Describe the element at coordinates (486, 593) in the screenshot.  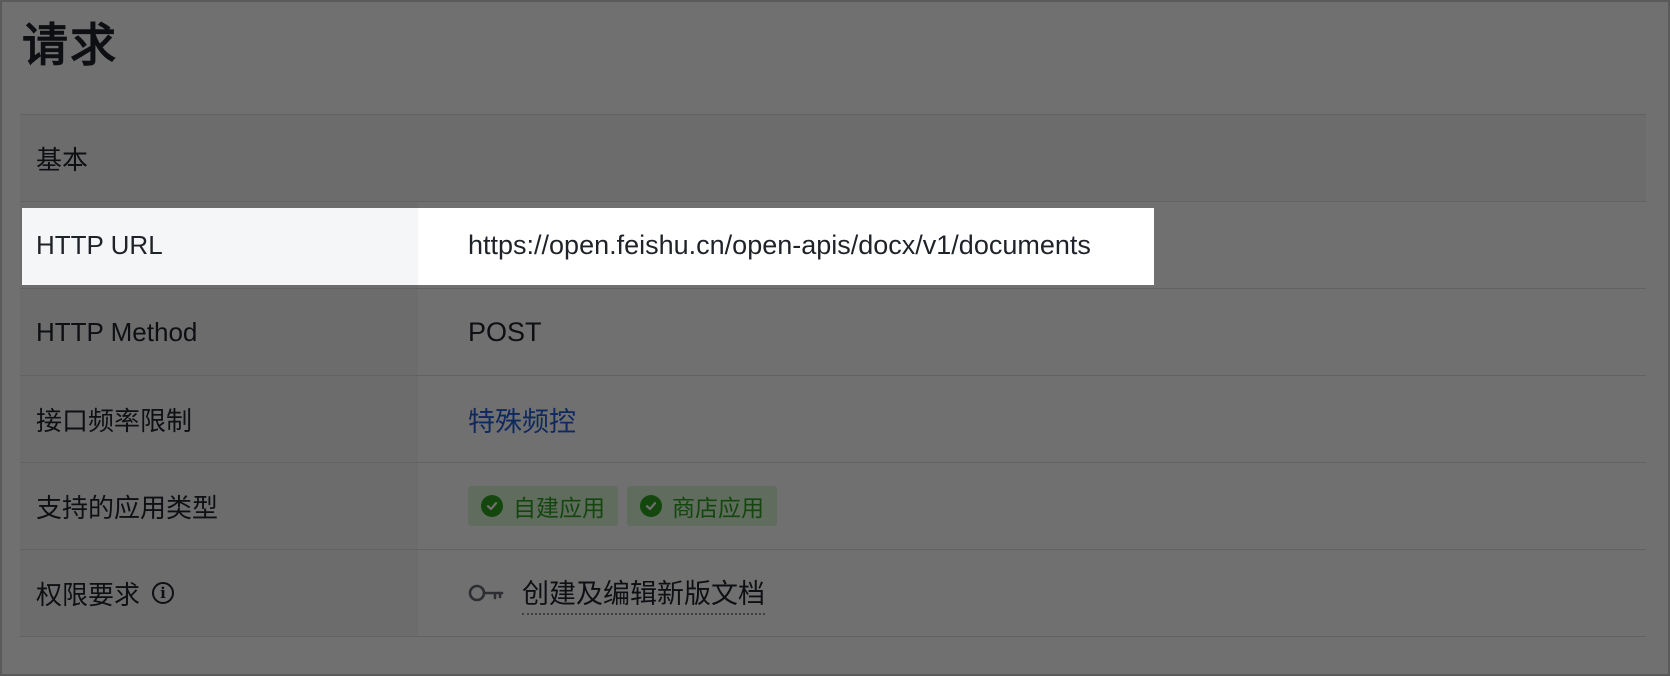
I see `key-icon` at that location.